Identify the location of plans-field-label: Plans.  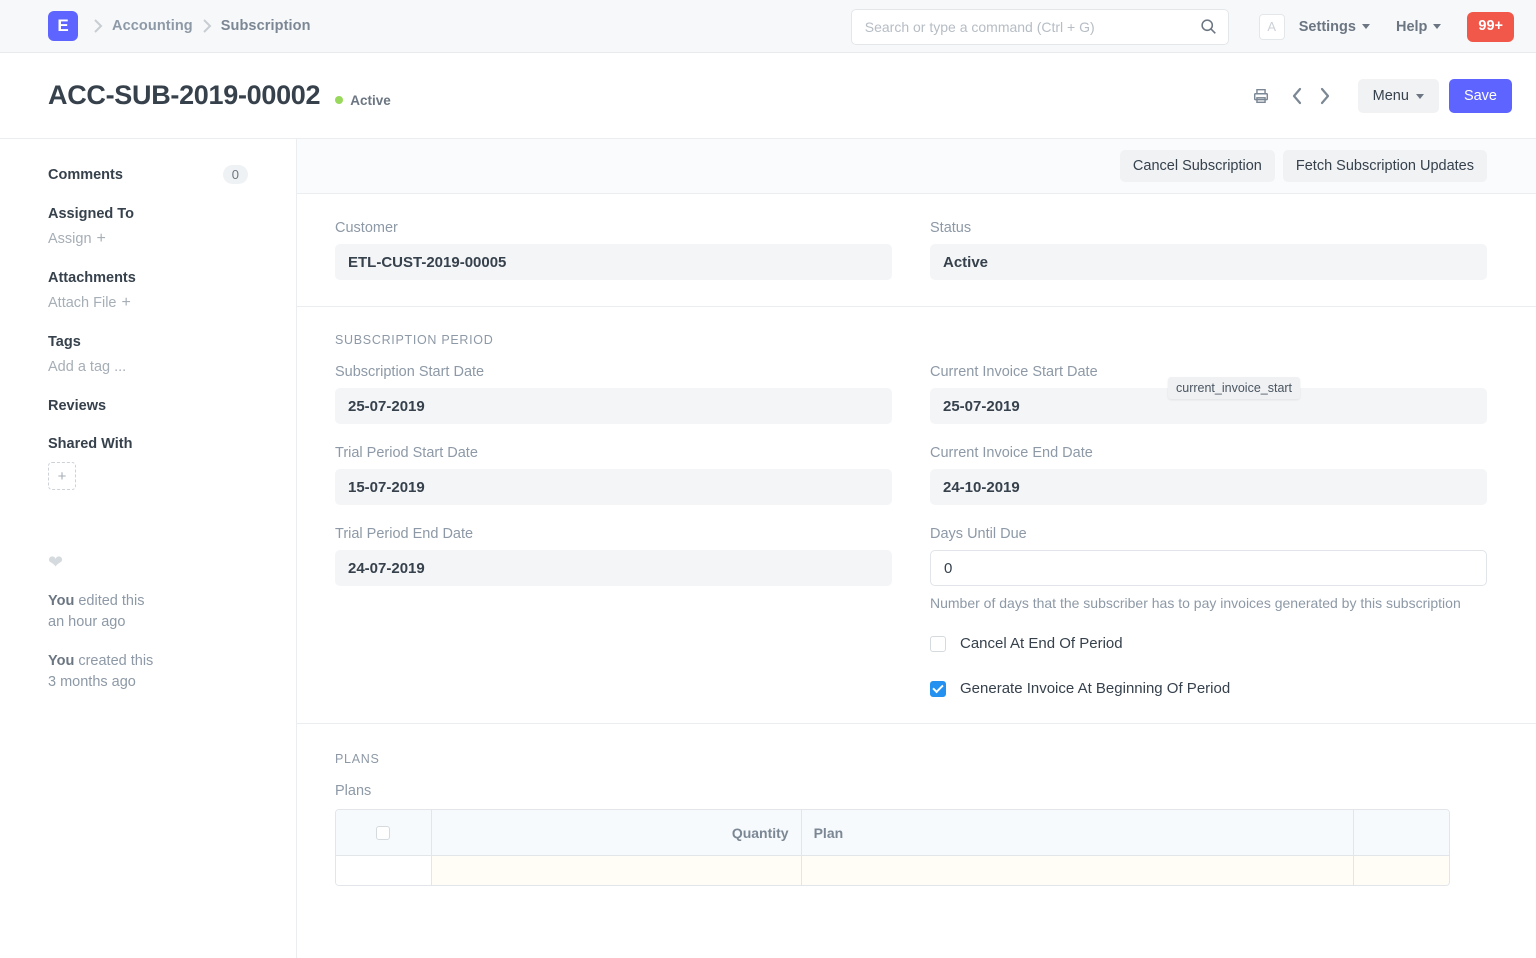
(353, 791).